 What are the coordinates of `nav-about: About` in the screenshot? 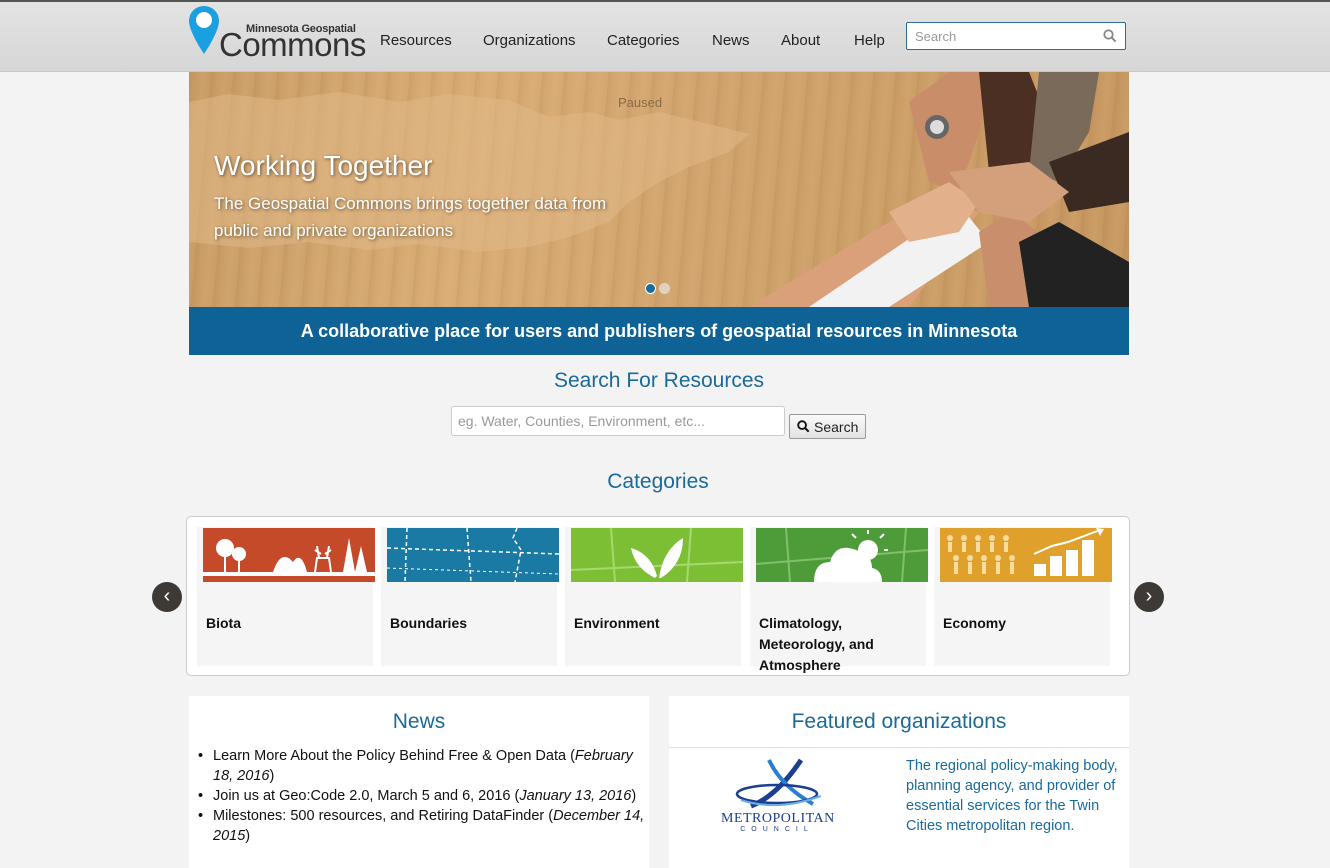 It's located at (800, 40).